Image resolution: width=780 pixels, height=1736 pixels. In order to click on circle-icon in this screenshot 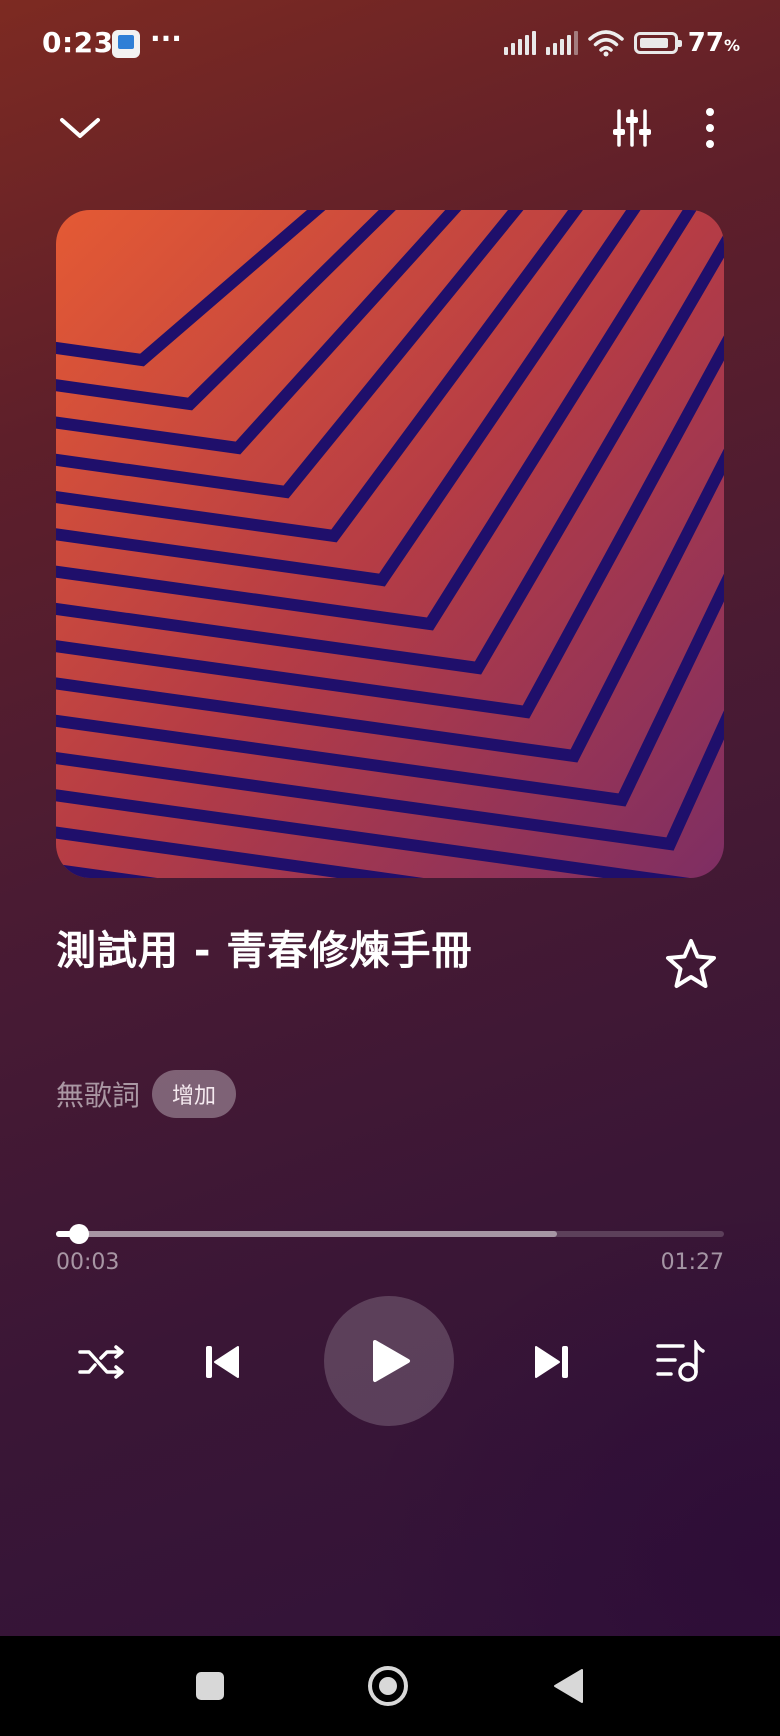, I will do `click(388, 1686)`.